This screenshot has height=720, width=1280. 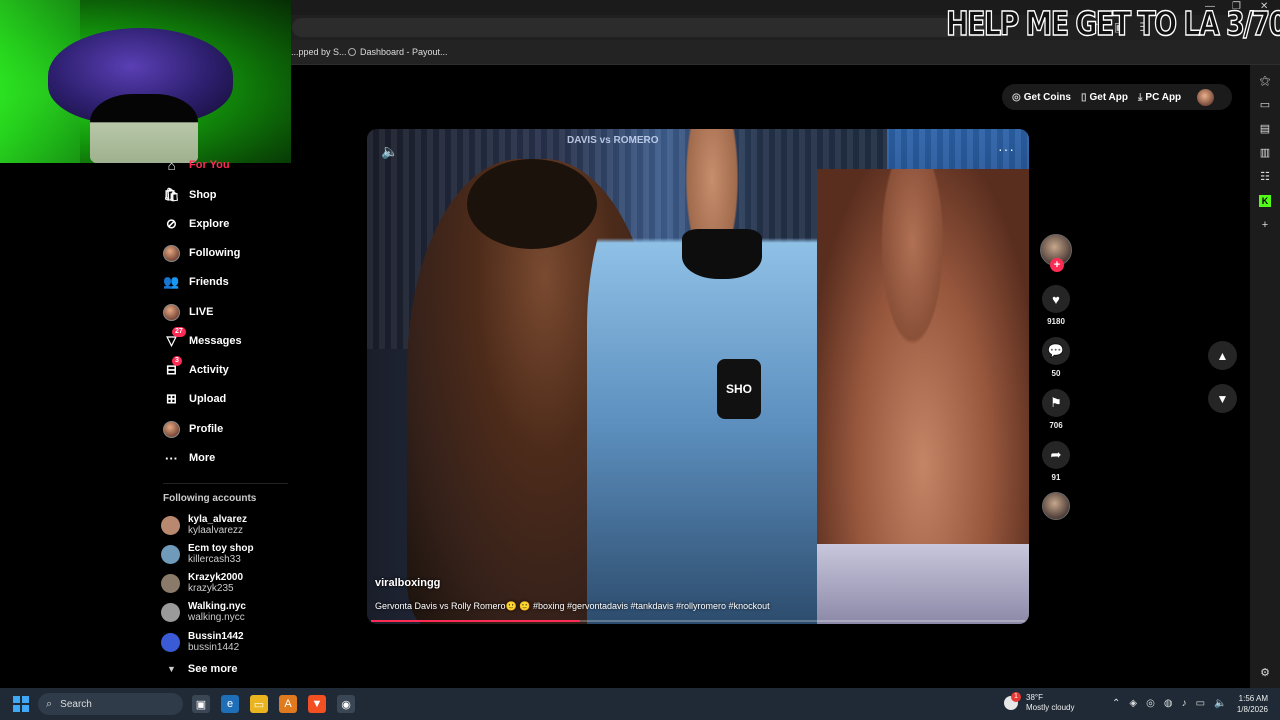 I want to click on more-options-icon: ···, so click(x=1006, y=149).